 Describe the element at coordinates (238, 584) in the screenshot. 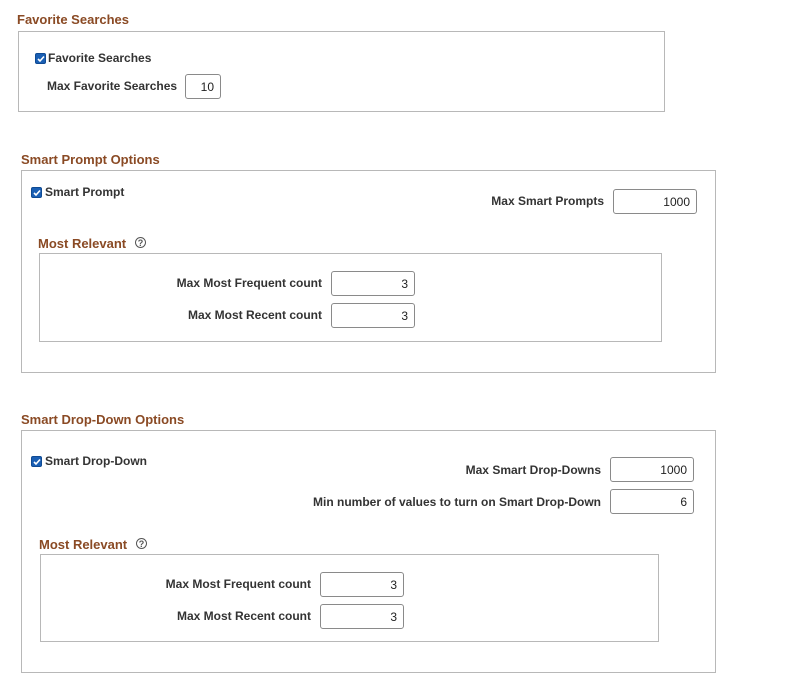

I see `smart-dropdown-max-most-frequent-label: Max Most Frequent count` at that location.